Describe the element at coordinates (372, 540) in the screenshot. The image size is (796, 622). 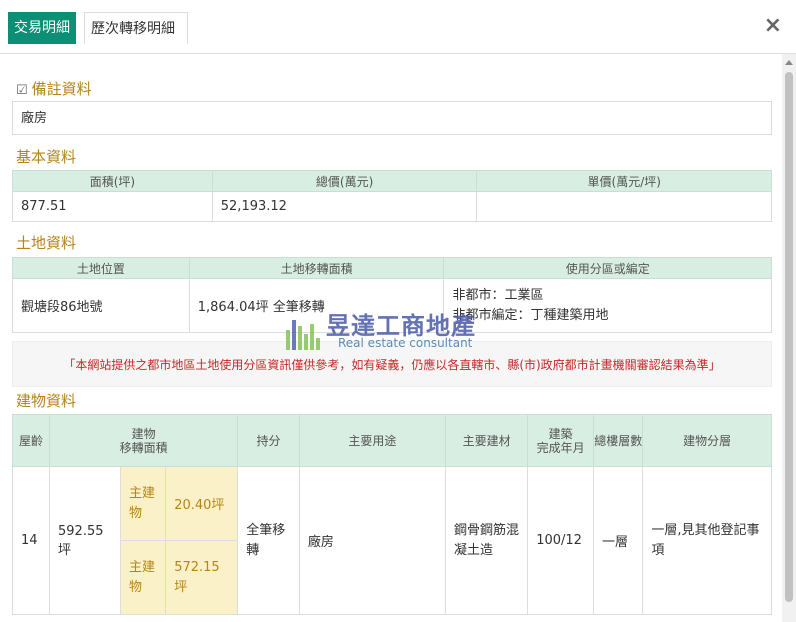
I see `building-use-value: 廠房` at that location.